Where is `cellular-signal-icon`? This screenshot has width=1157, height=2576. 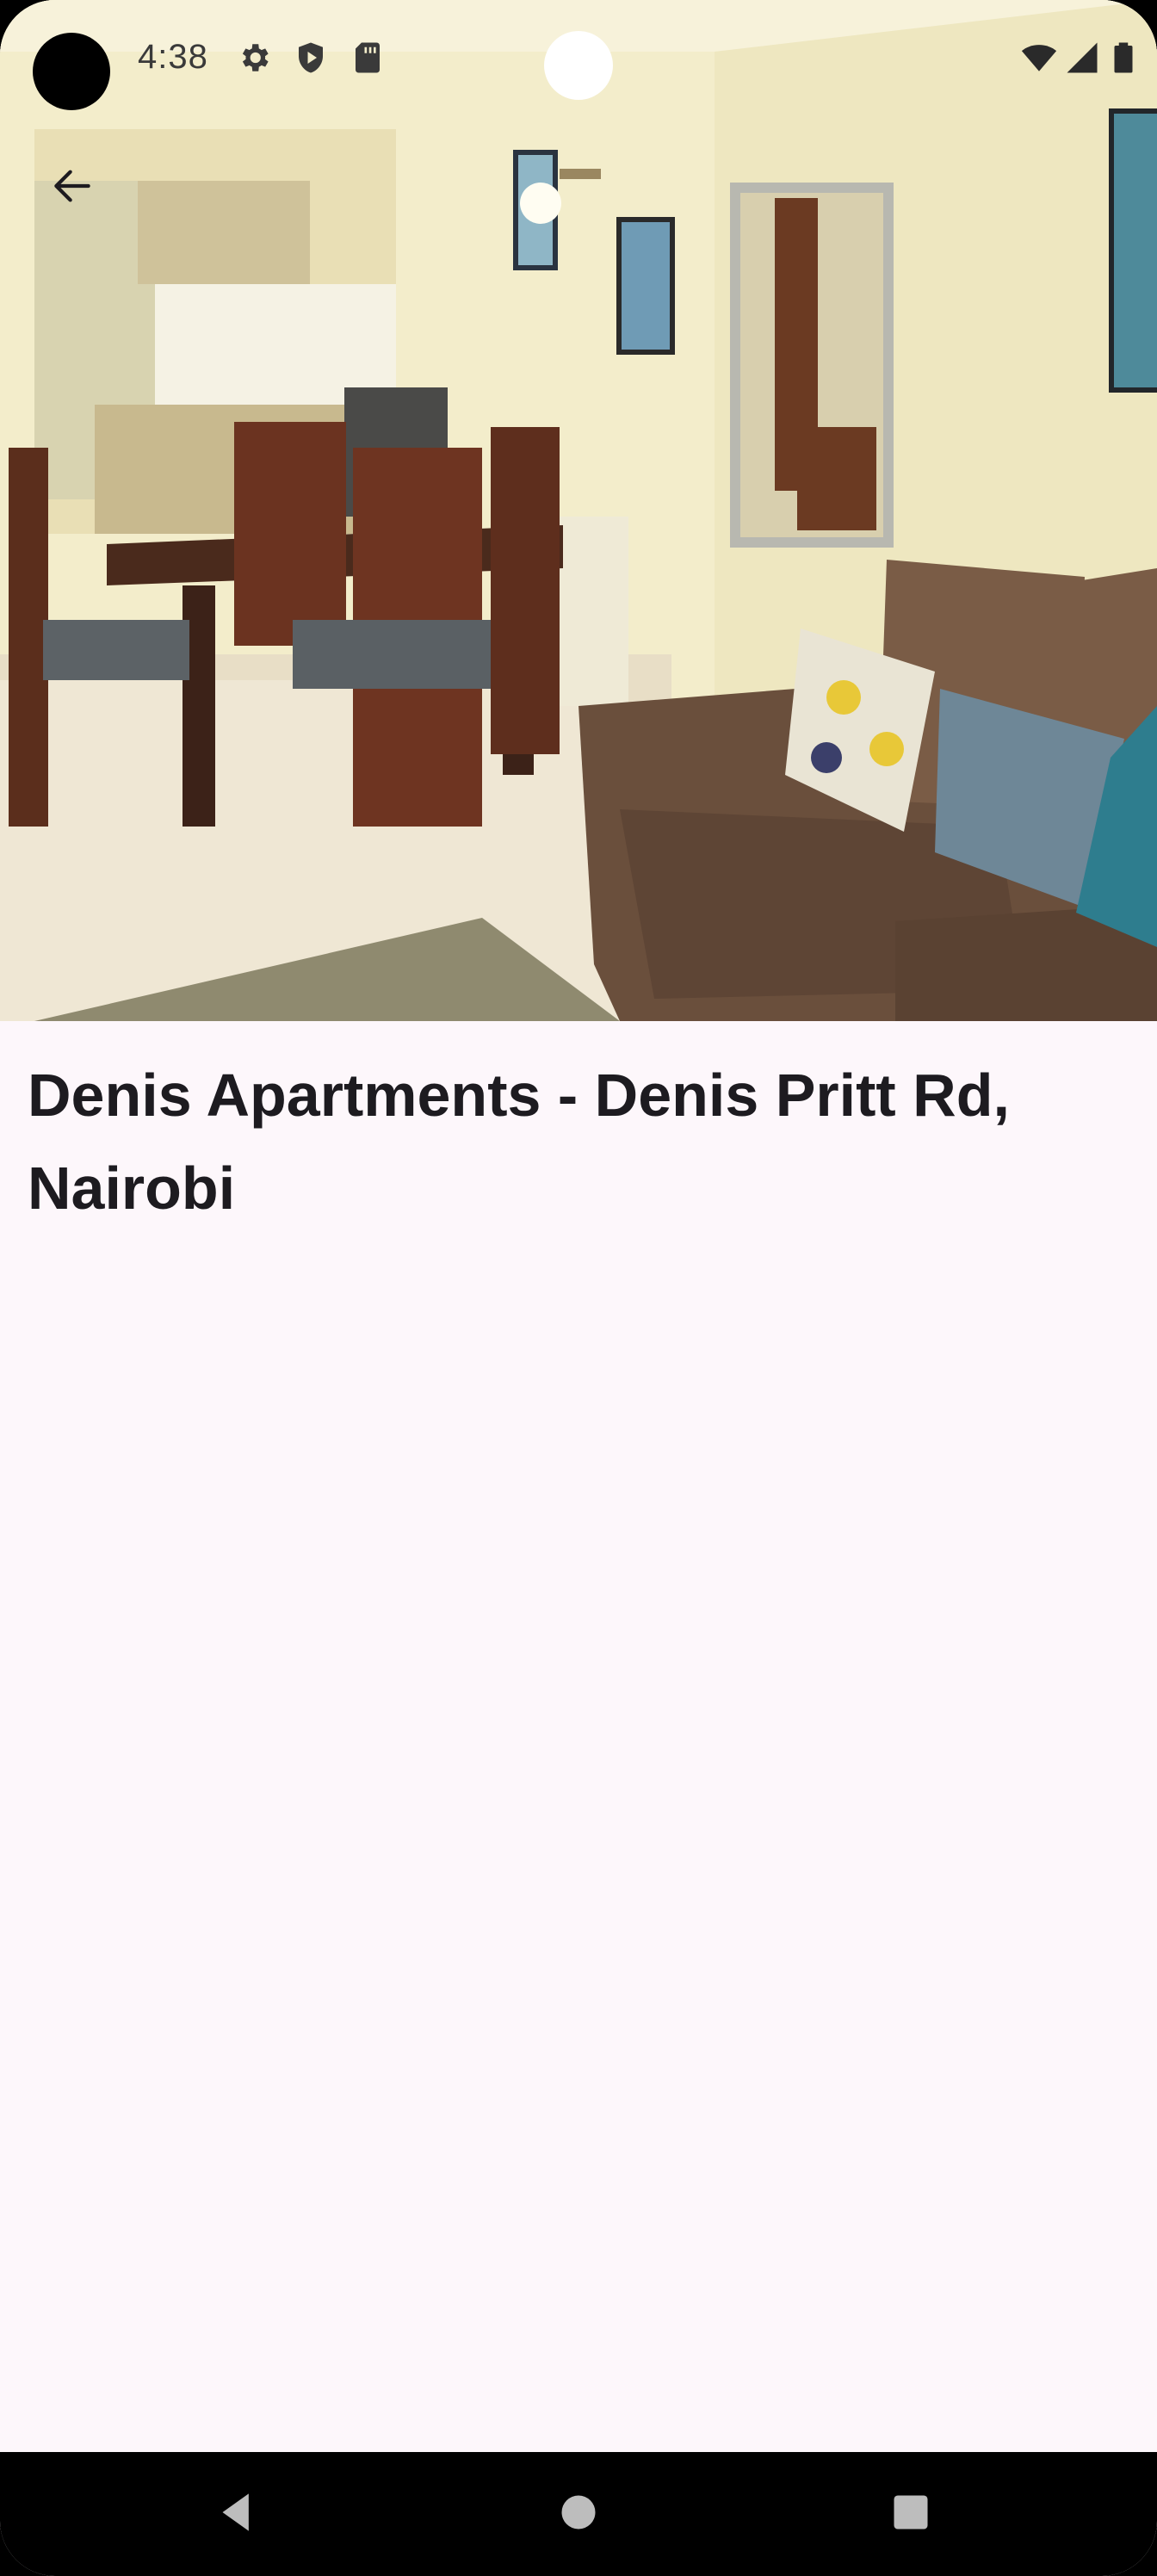
cellular-signal-icon is located at coordinates (1082, 58).